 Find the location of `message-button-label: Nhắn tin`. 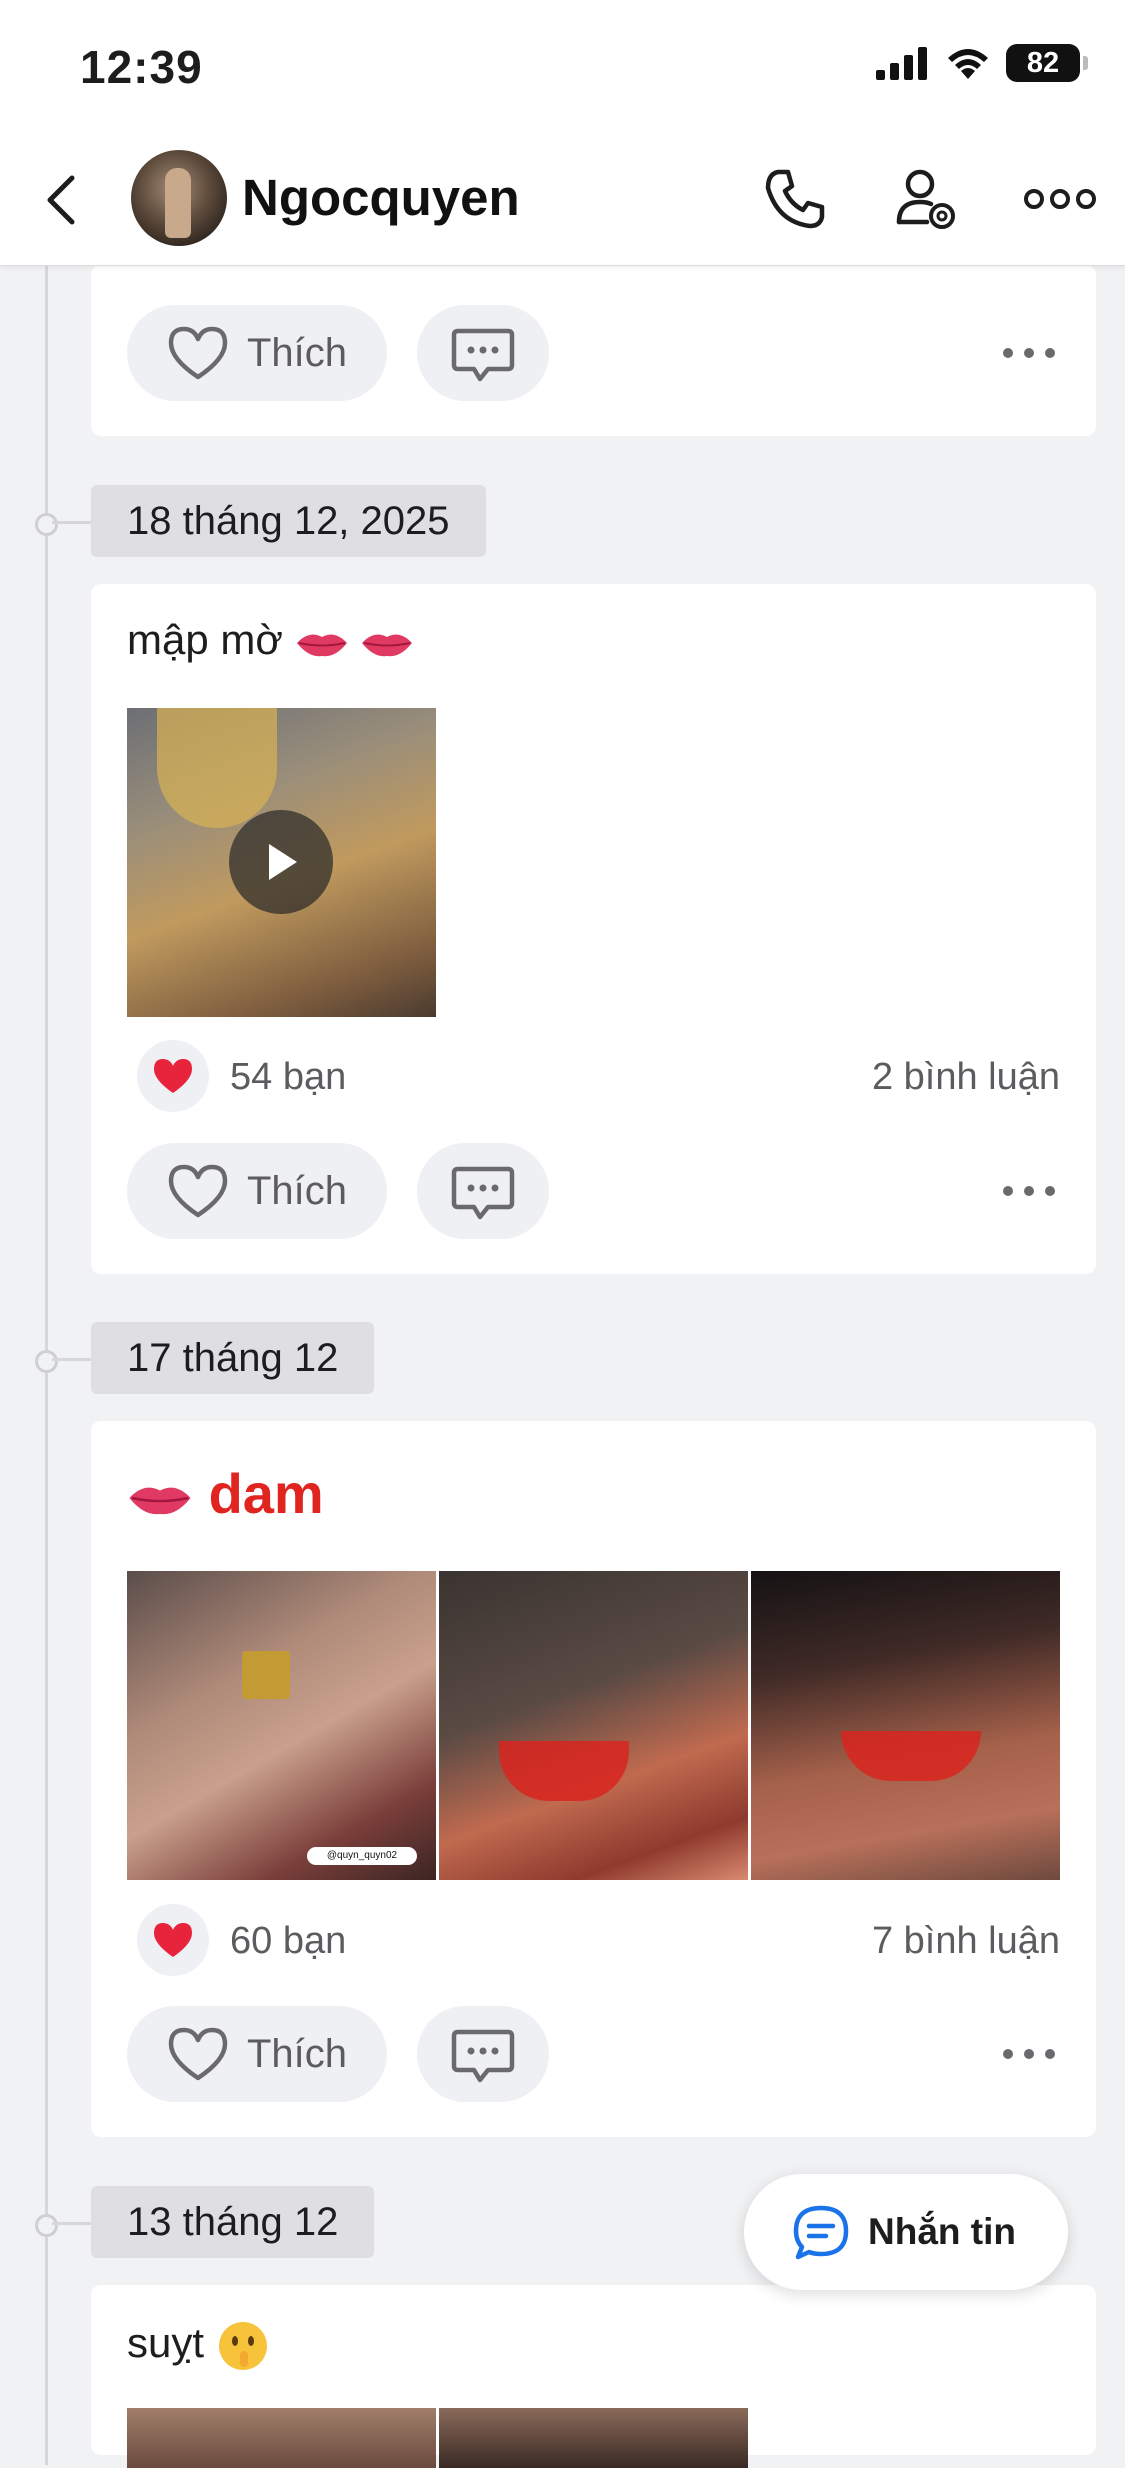

message-button-label: Nhắn tin is located at coordinates (942, 2231).